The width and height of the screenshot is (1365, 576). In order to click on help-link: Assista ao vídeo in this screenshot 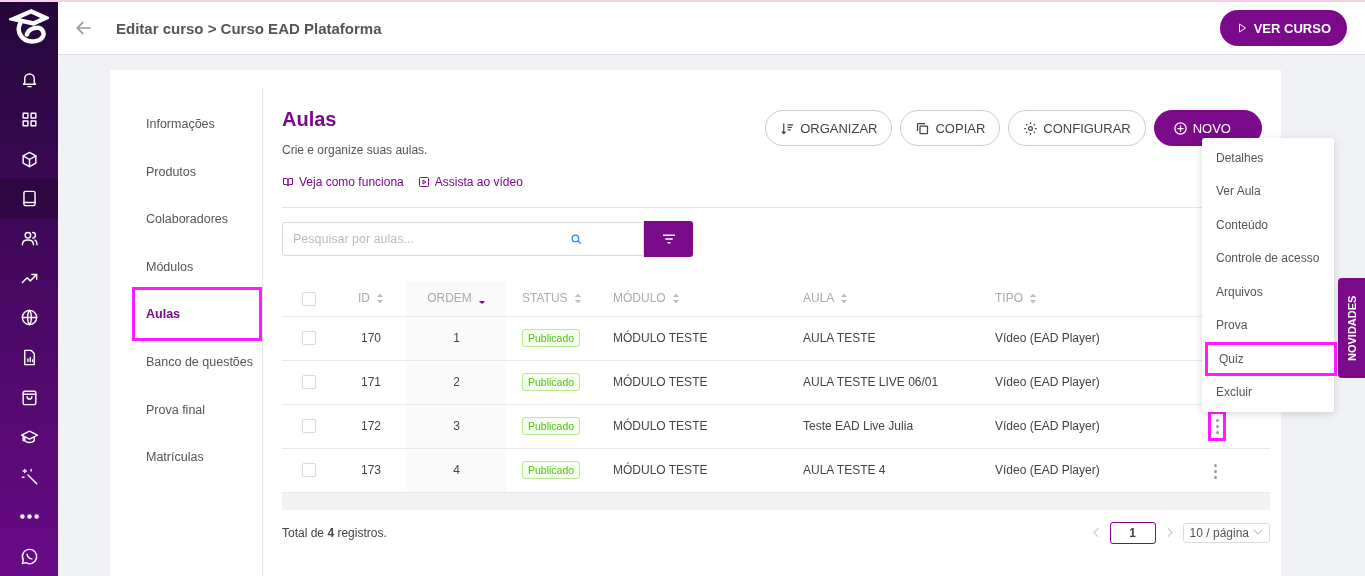, I will do `click(470, 182)`.